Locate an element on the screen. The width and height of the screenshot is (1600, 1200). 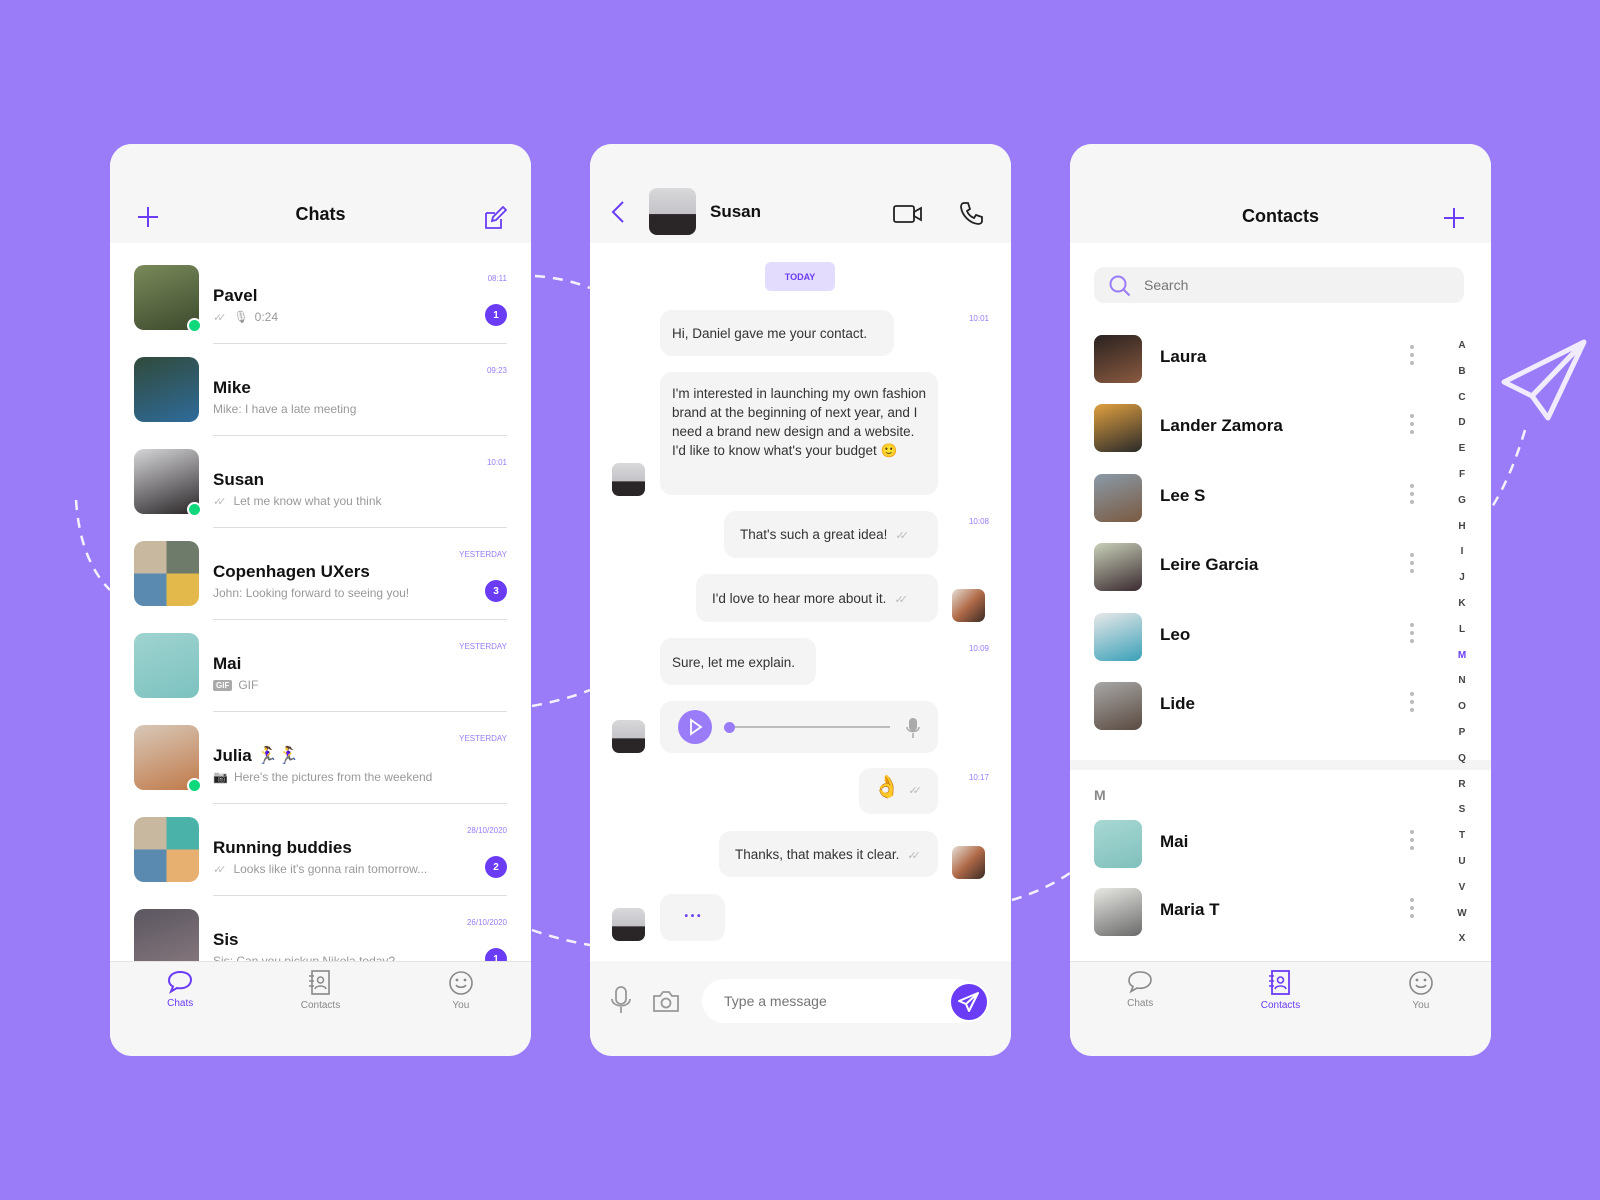
chat-preview: John: Looking forward to seeing you! is located at coordinates (311, 593).